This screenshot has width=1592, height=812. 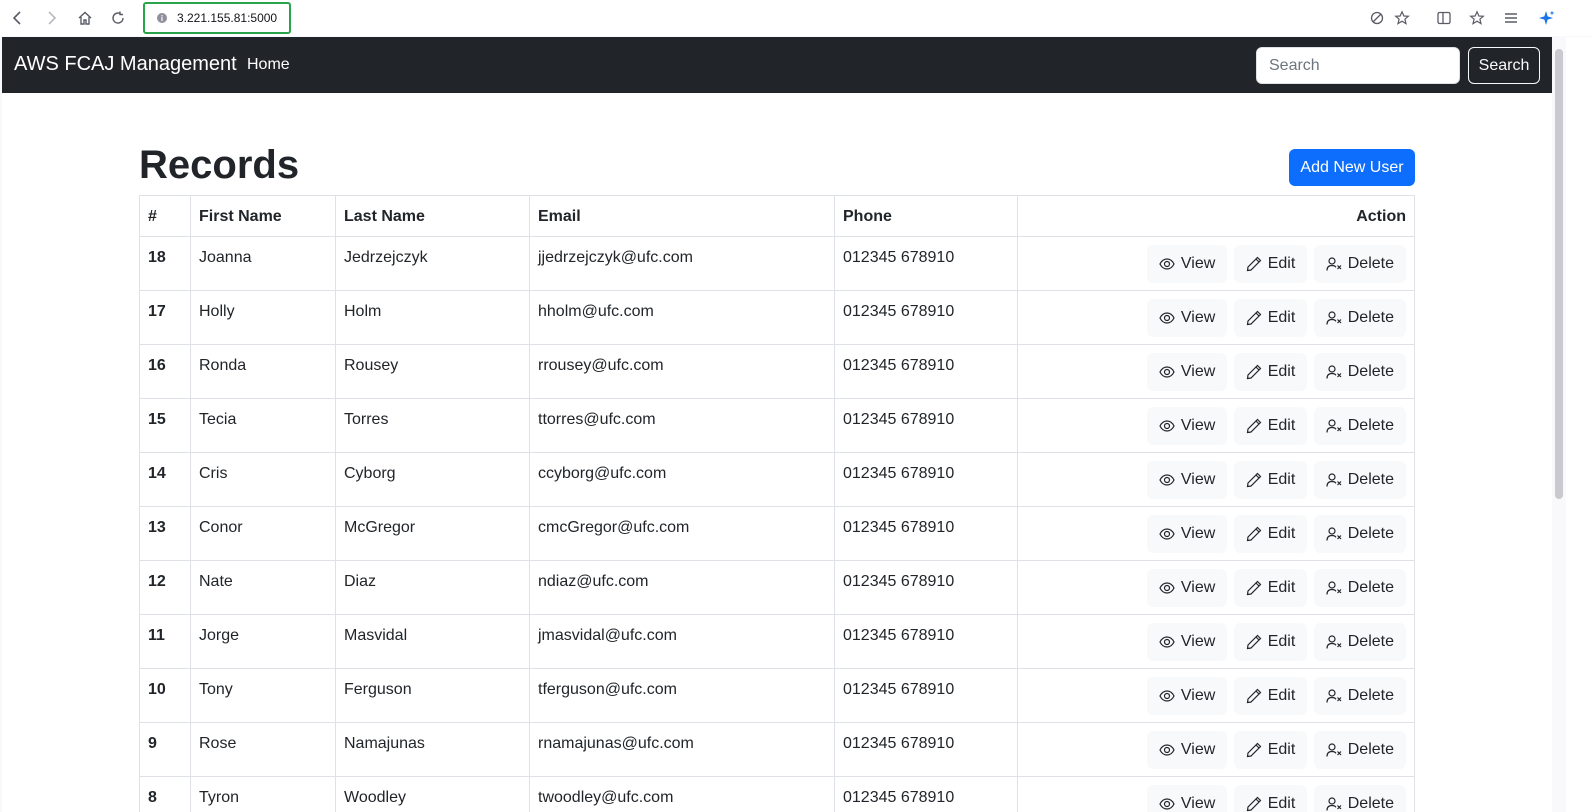 What do you see at coordinates (263, 425) in the screenshot?
I see `cell-first-name: Tecia` at bounding box center [263, 425].